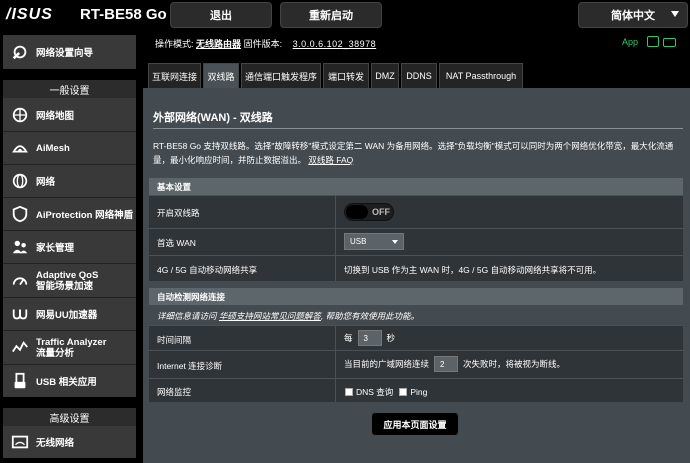 The height and width of the screenshot is (463, 690). Describe the element at coordinates (55, 116) in the screenshot. I see `sidebar-item-label: 网络地图` at that location.